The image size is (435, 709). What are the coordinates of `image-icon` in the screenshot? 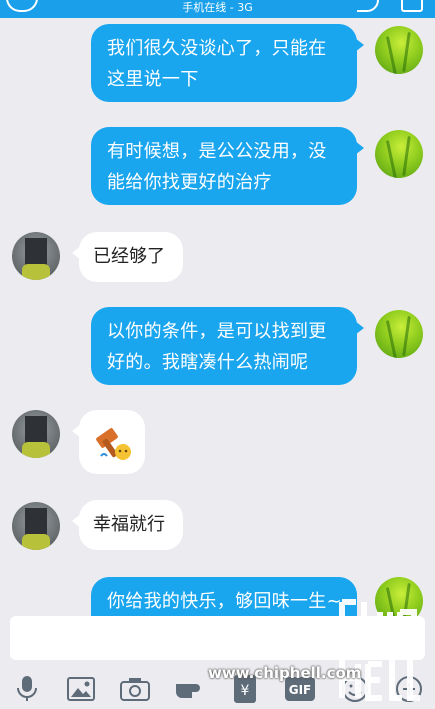 It's located at (81, 689).